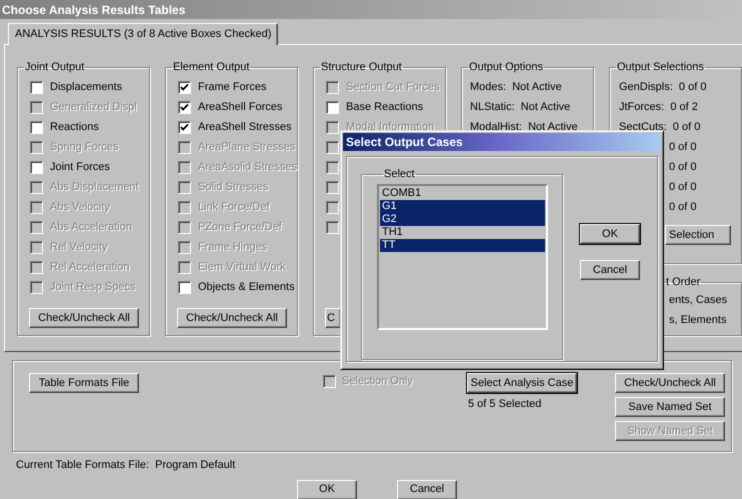 Image resolution: width=742 pixels, height=499 pixels. I want to click on checkbox-label: AreaShell Forces, so click(240, 107).